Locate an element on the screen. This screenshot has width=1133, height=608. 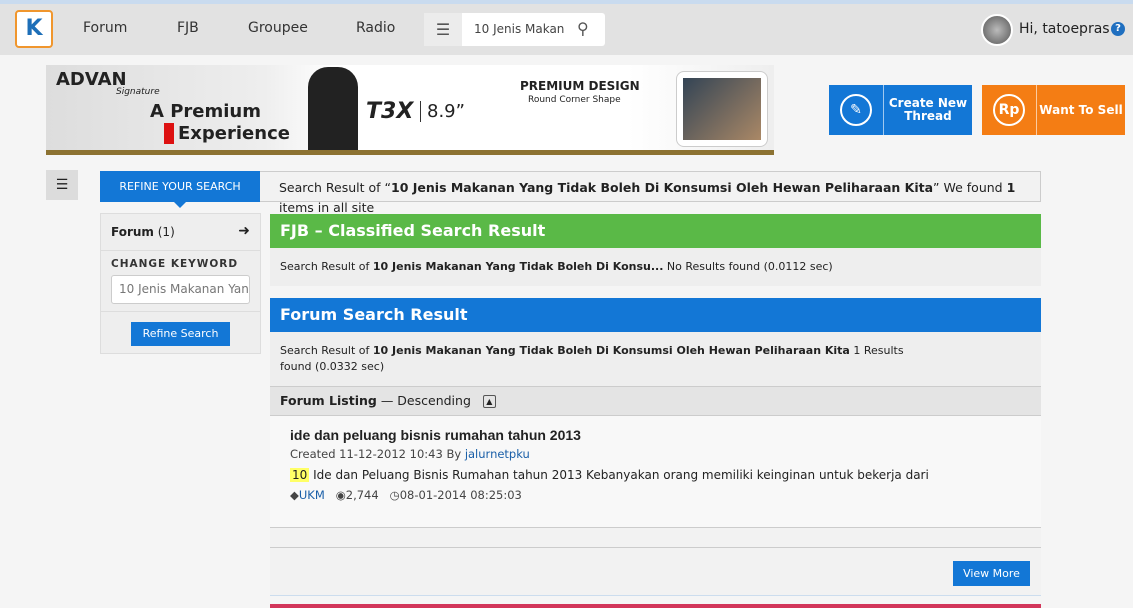
next-section-edge is located at coordinates (655, 606).